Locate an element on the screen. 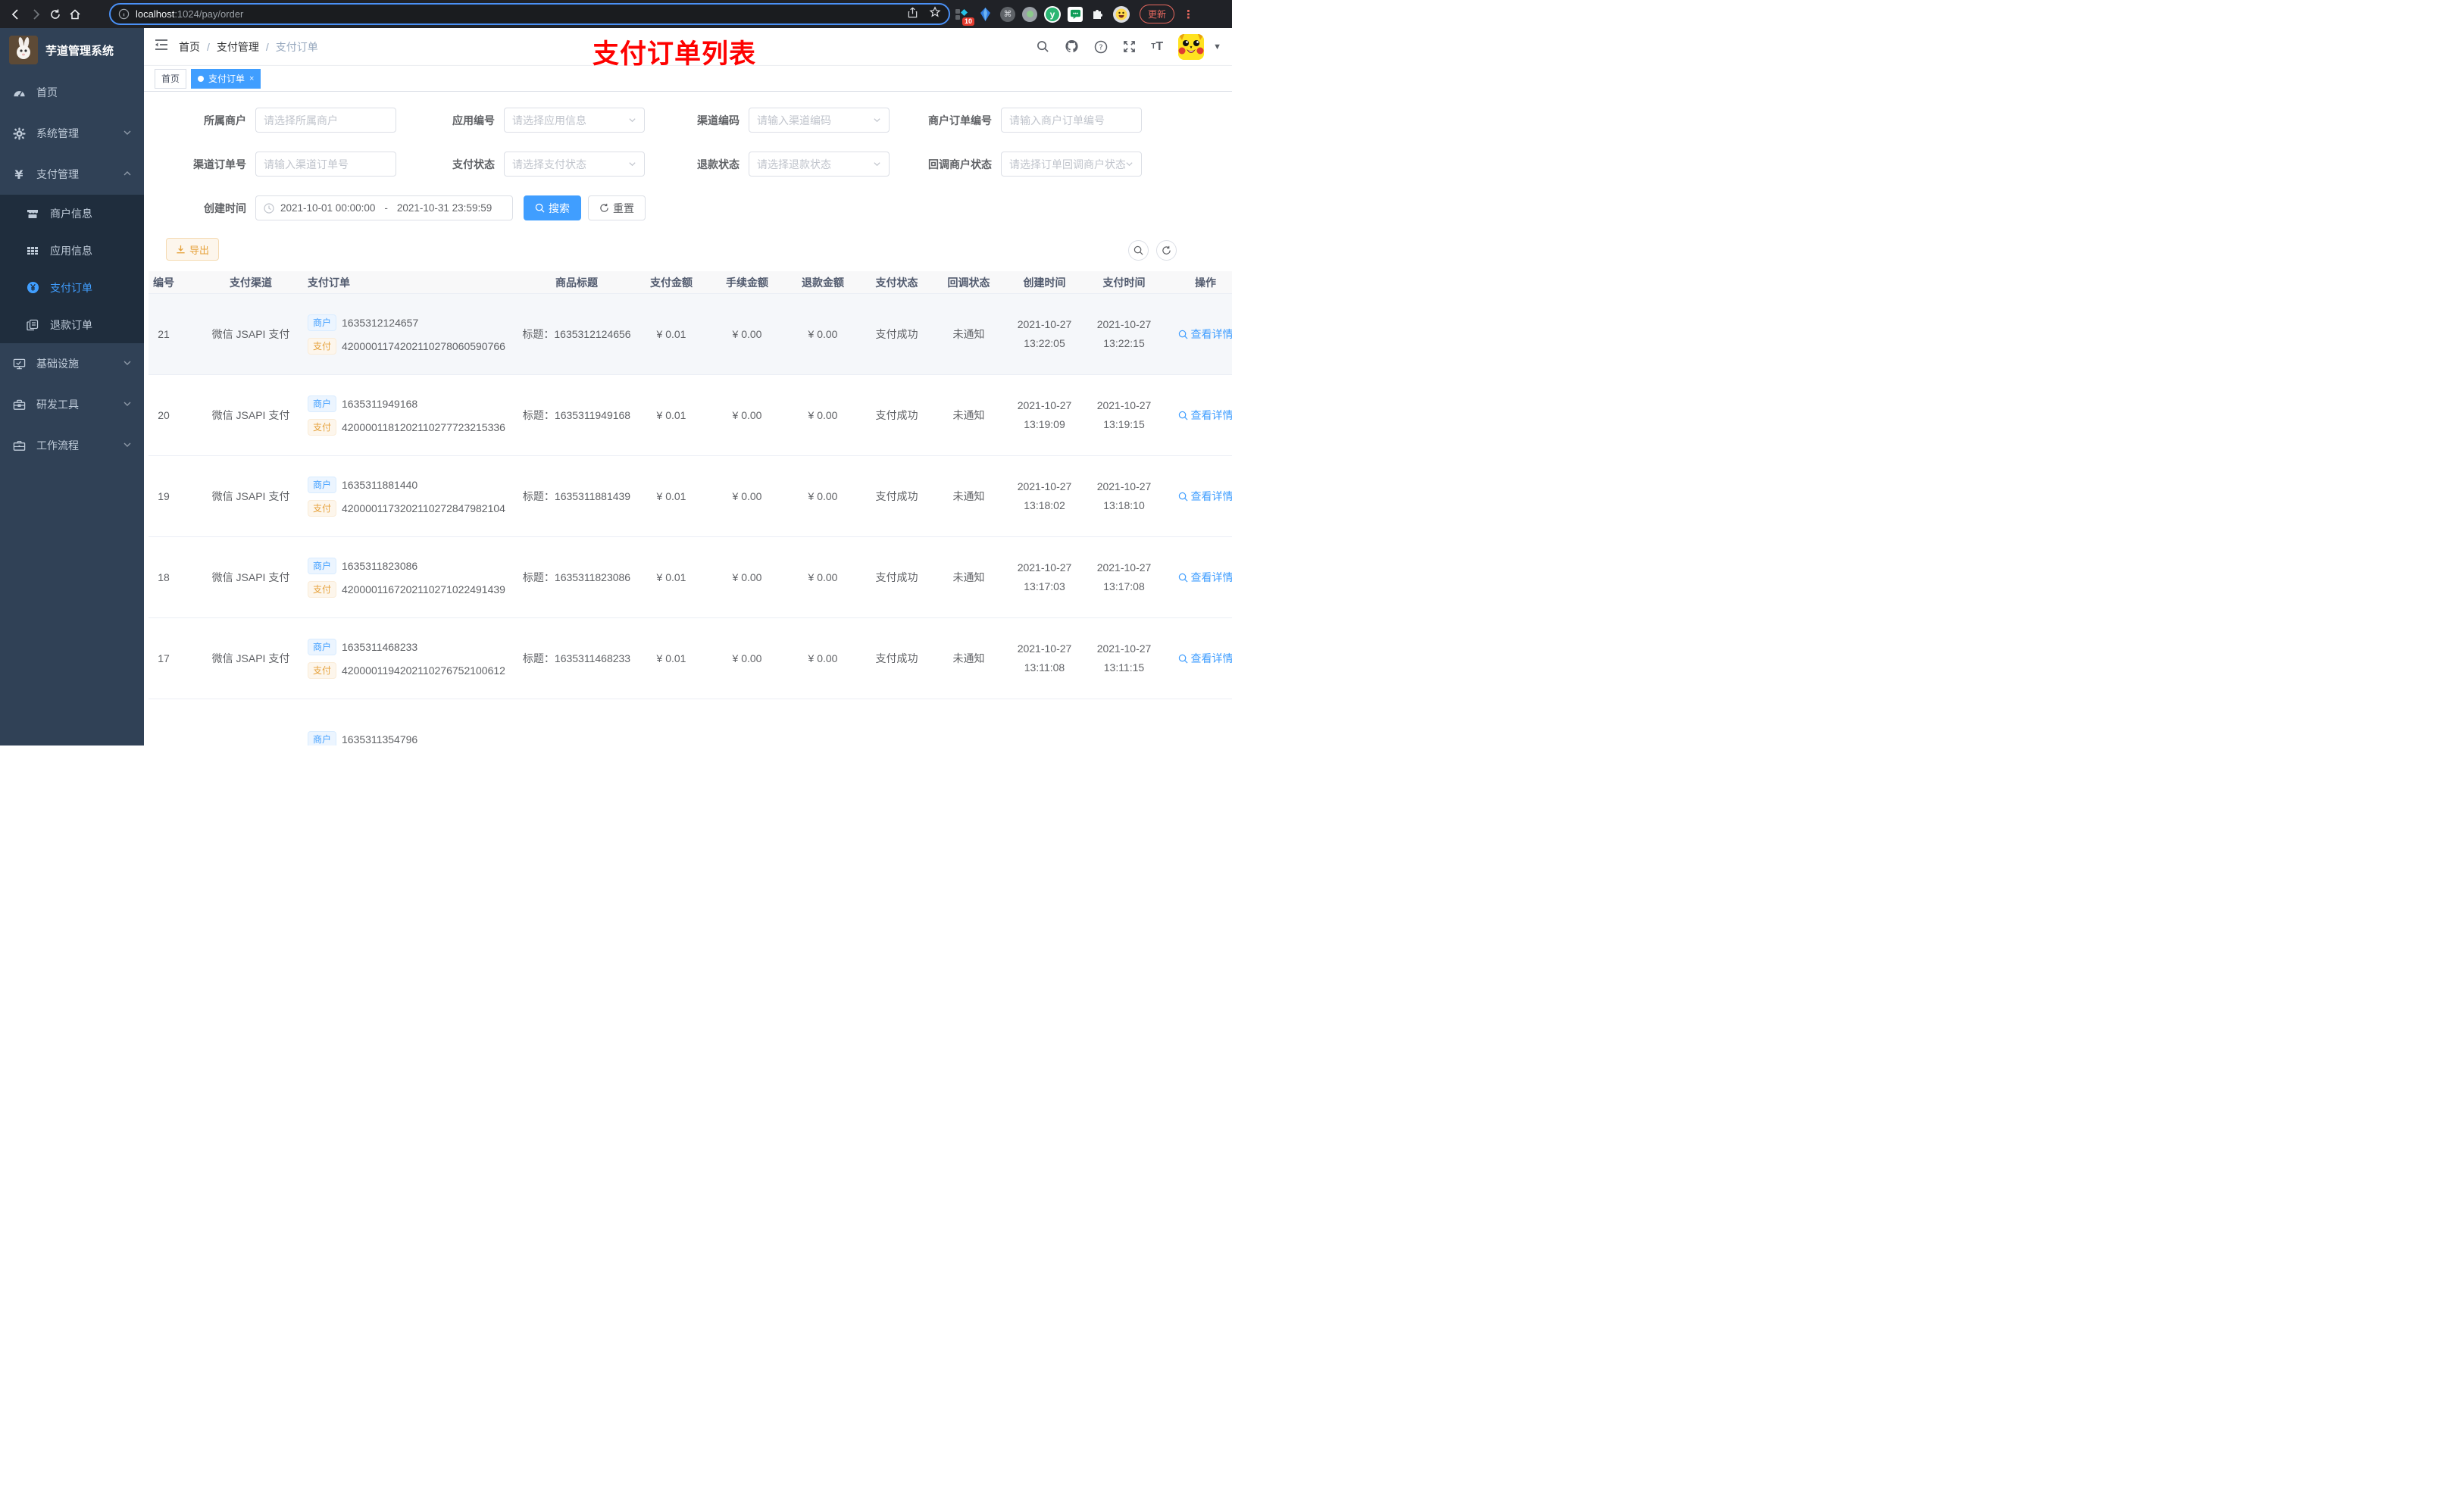 This screenshot has width=2464, height=1491. font-size-icon: TT is located at coordinates (1157, 47).